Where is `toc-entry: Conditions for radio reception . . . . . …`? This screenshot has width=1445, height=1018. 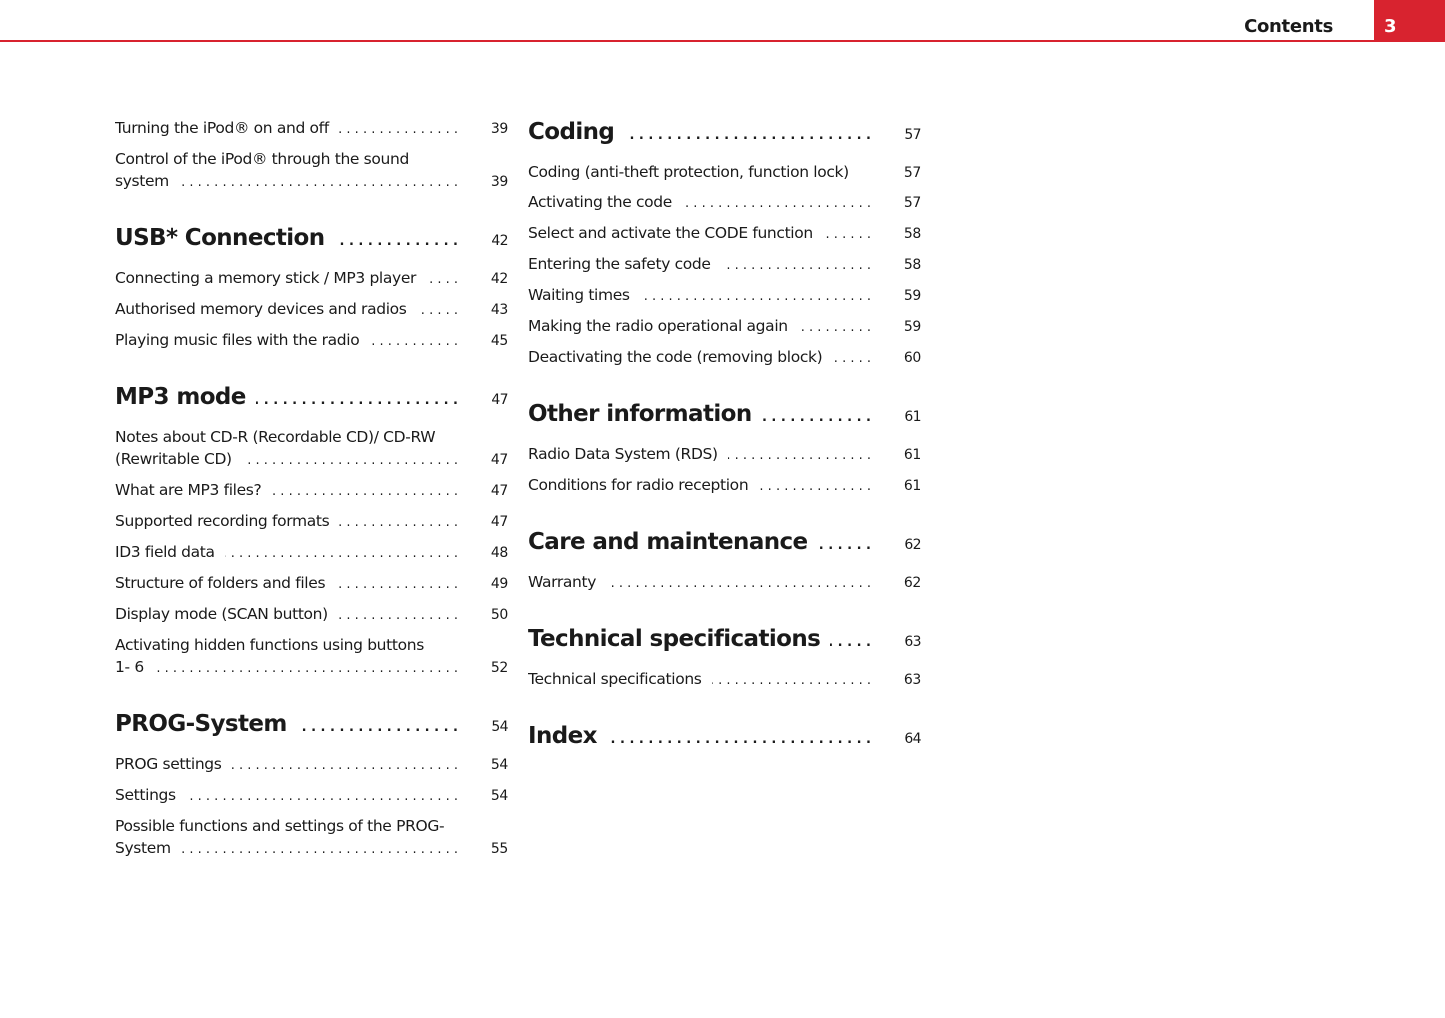 toc-entry: Conditions for radio reception . . . . . … is located at coordinates (724, 486).